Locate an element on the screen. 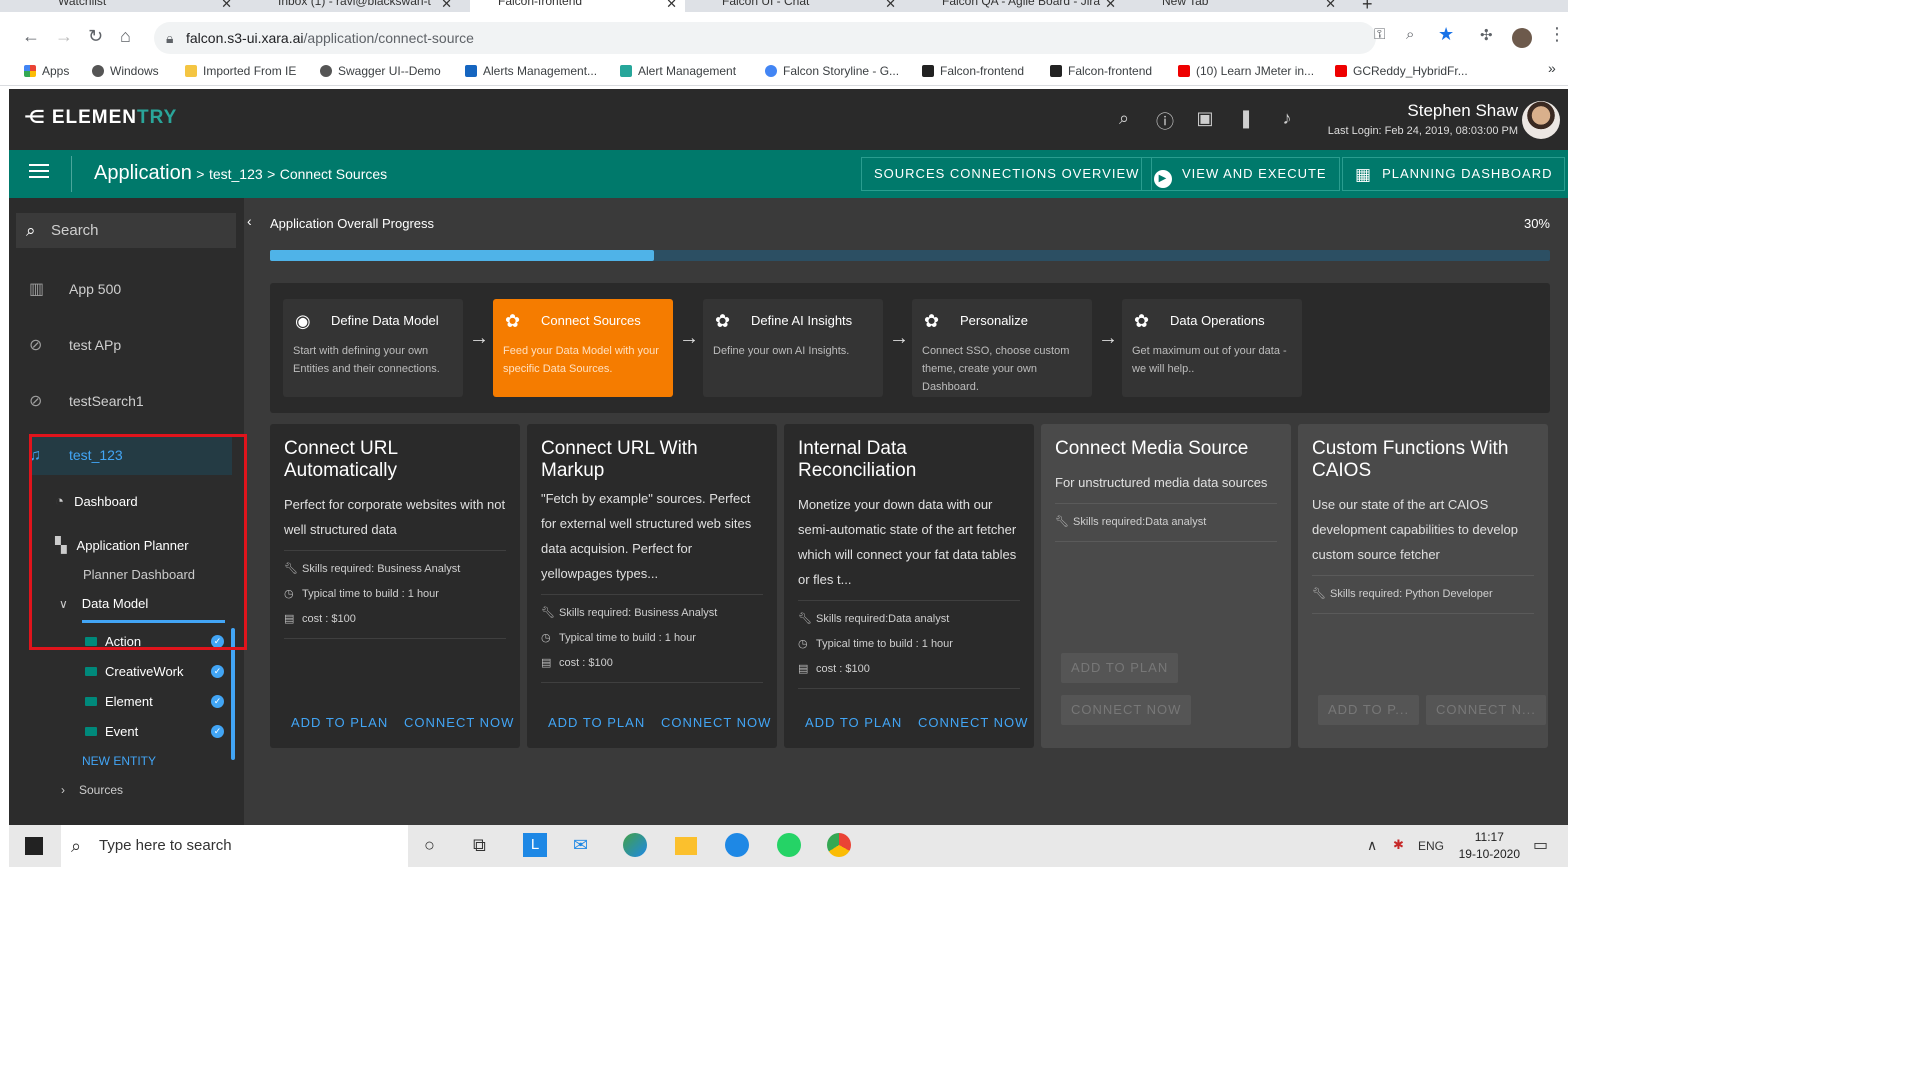  network-icon: ✱ is located at coordinates (1398, 845).